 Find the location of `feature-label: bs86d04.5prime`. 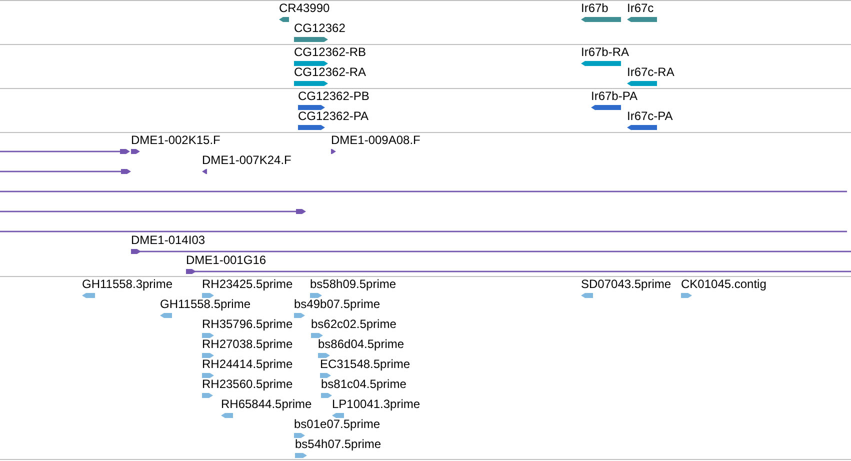

feature-label: bs86d04.5prime is located at coordinates (361, 344).